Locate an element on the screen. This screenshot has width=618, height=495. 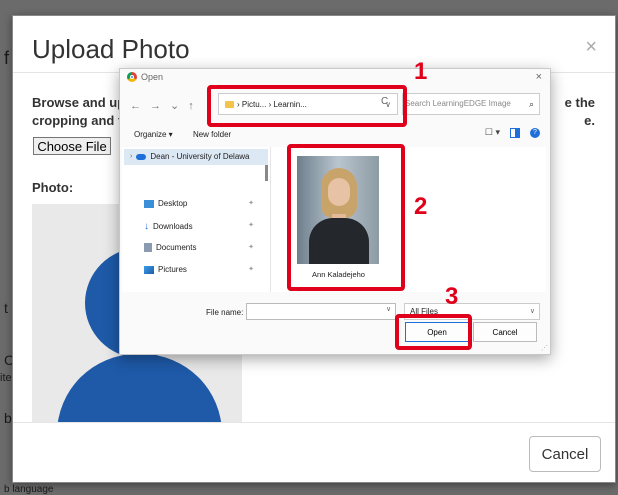
preview-pane-icon is located at coordinates (515, 132).